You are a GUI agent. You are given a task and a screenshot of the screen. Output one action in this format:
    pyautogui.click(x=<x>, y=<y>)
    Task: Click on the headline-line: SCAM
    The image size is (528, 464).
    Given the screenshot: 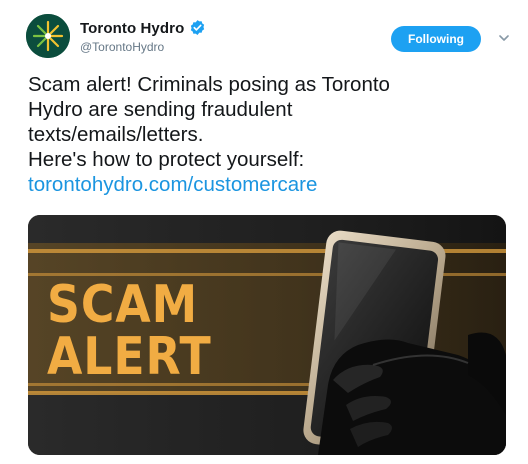 What is the action you would take?
    pyautogui.click(x=123, y=305)
    